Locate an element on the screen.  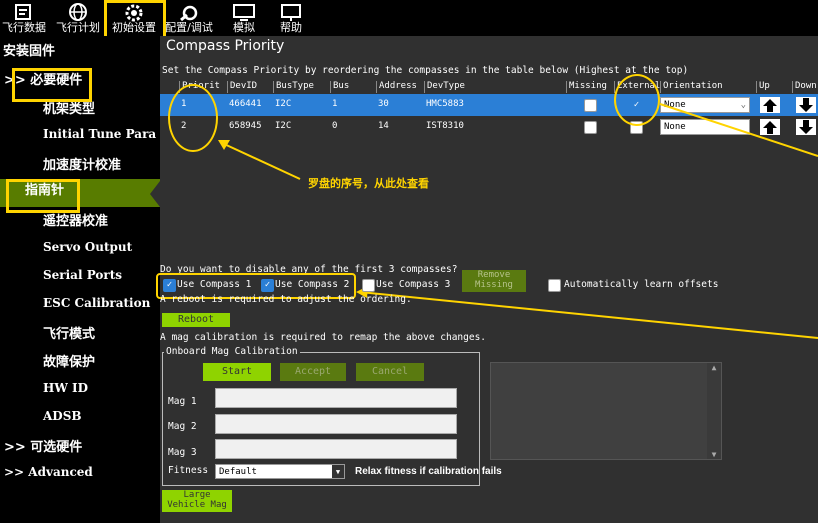
sidebar-item-install-firmware: 安装固件 is located at coordinates (81, 49).